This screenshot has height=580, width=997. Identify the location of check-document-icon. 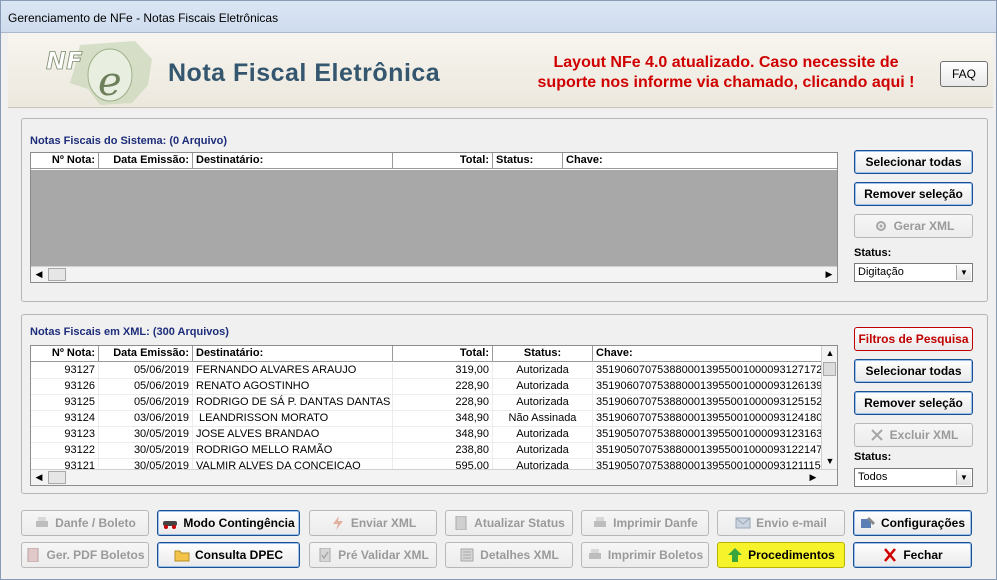
(325, 555).